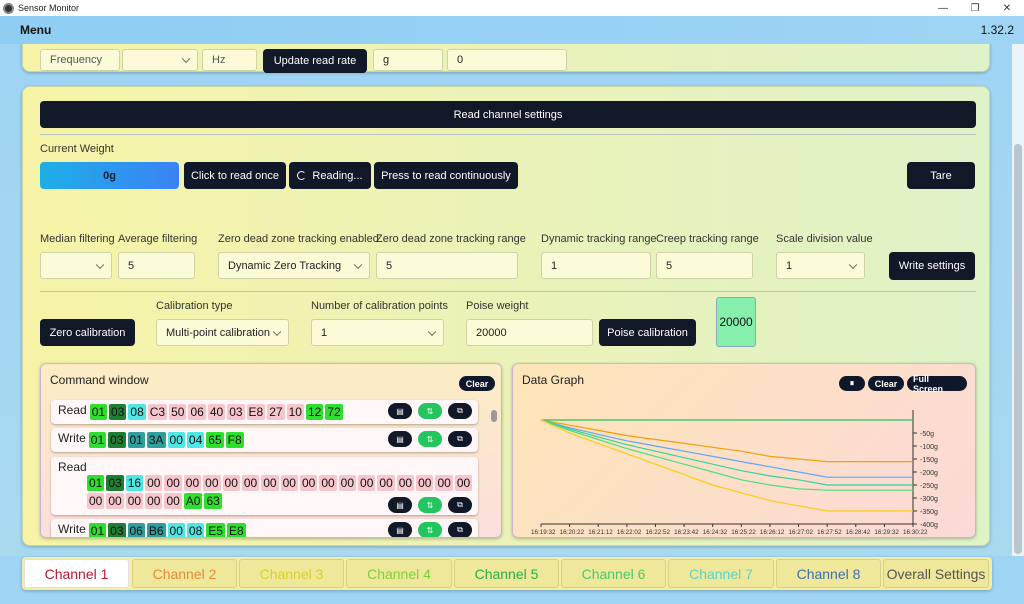 The image size is (1024, 604). I want to click on y-tick-label: -200g, so click(929, 473).